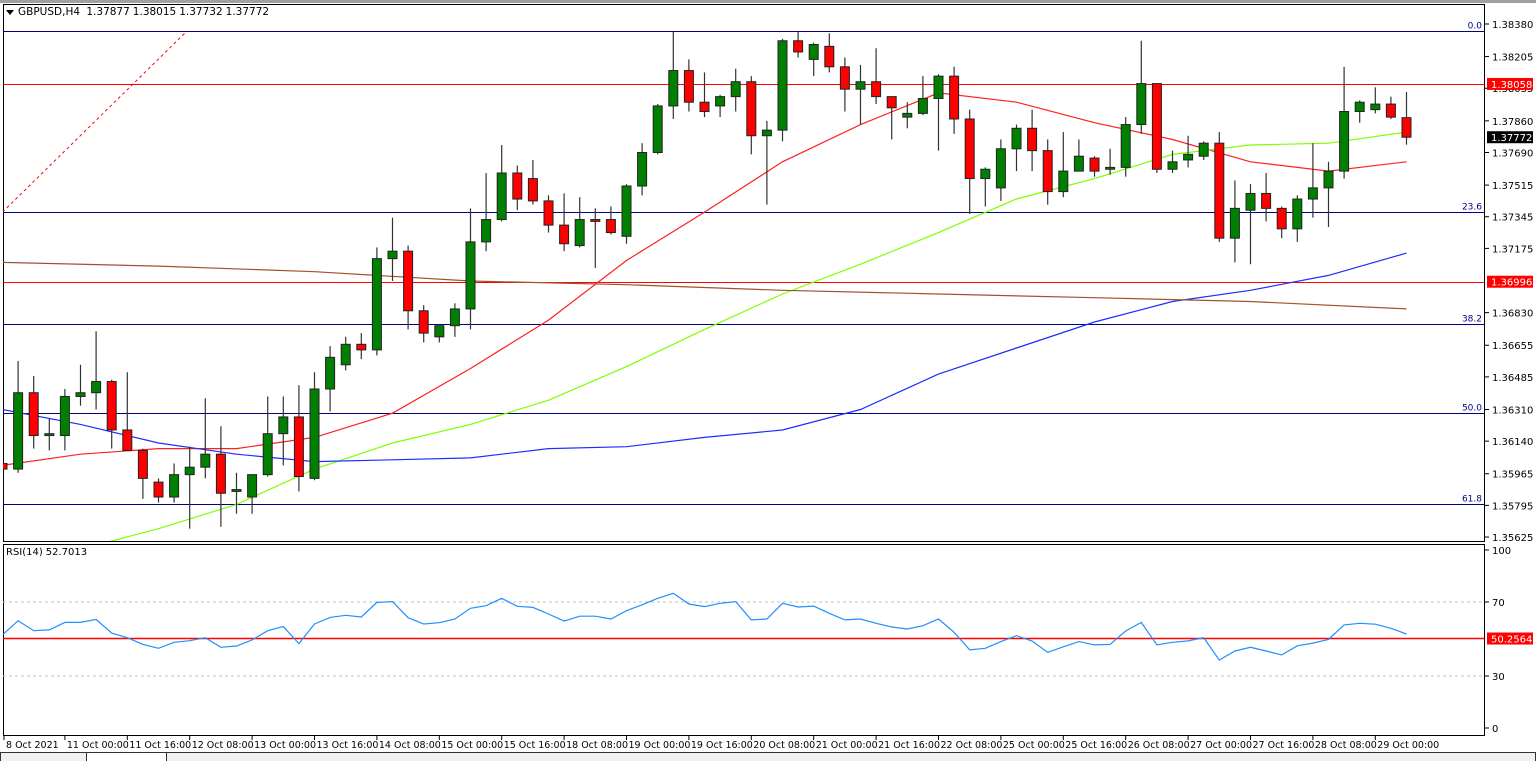 This screenshot has width=1536, height=761. What do you see at coordinates (32, 745) in the screenshot?
I see `time-tick-label: 8 Oct 2021` at bounding box center [32, 745].